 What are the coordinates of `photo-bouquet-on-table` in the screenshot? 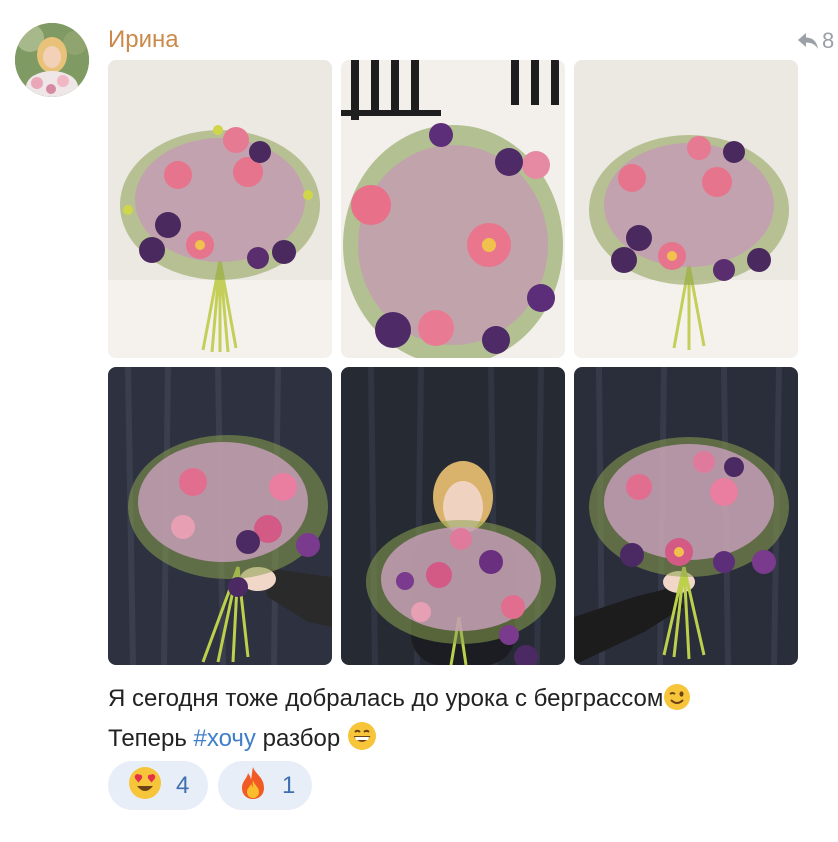 It's located at (220, 209).